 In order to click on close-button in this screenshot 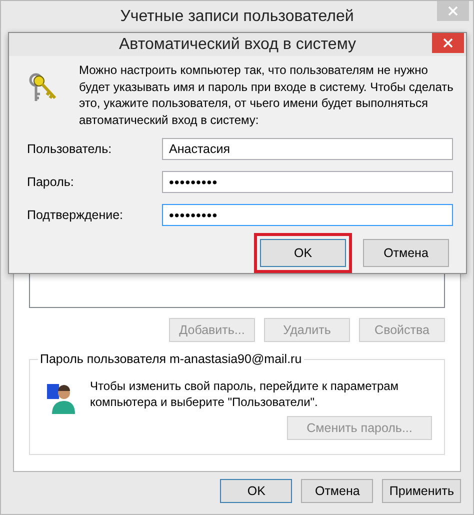, I will do `click(448, 43)`.